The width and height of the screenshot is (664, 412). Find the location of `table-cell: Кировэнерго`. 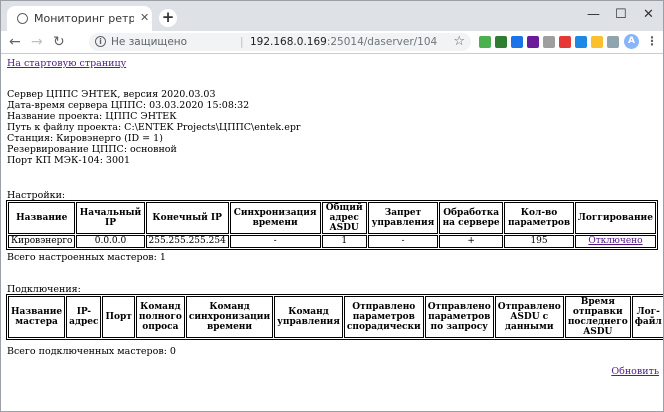

table-cell: Кировэнерго is located at coordinates (42, 241).